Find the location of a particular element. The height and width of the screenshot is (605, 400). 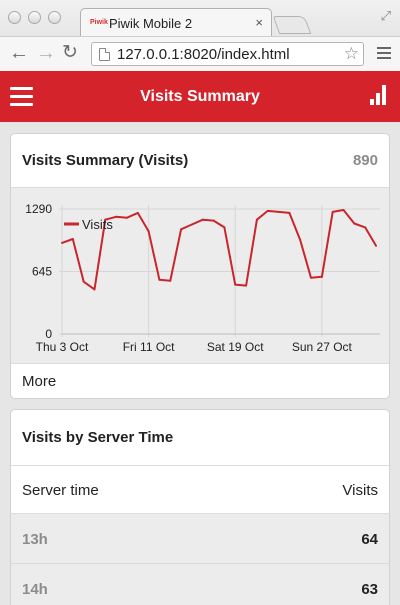

app-header: Visits Summary is located at coordinates (200, 96).